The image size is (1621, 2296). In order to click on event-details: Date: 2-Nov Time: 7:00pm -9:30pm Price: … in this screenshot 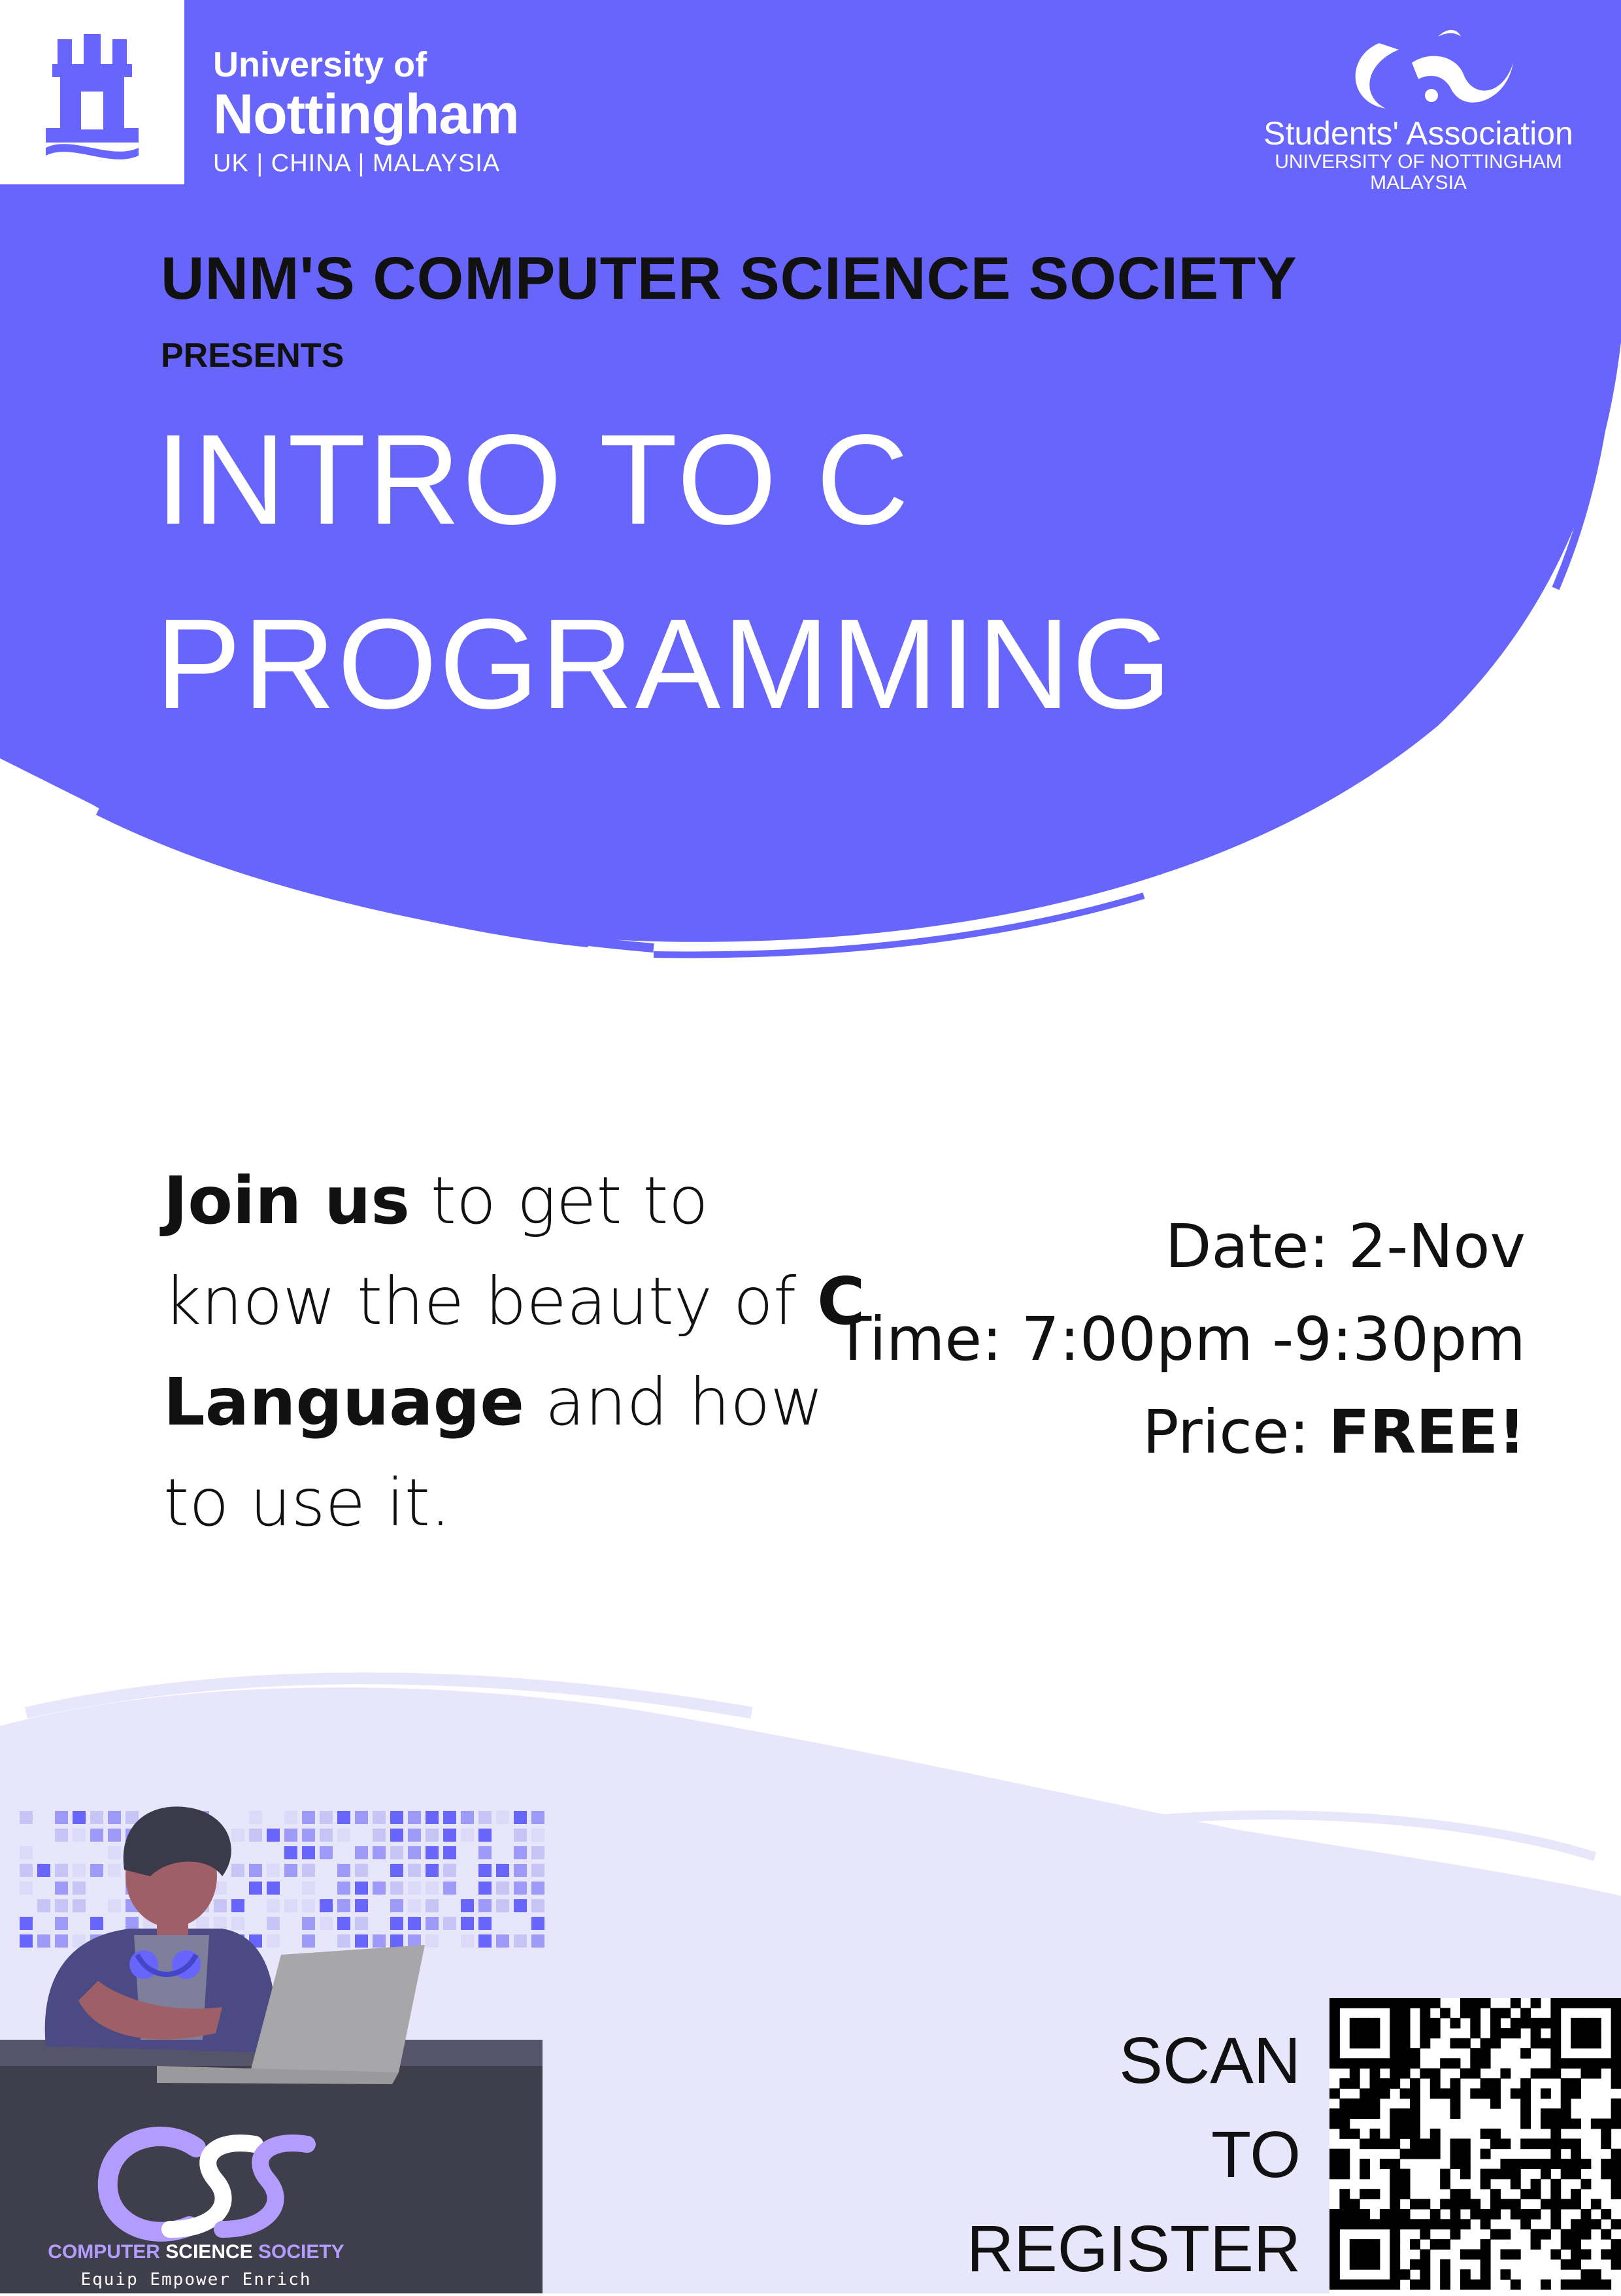, I will do `click(1180, 1340)`.